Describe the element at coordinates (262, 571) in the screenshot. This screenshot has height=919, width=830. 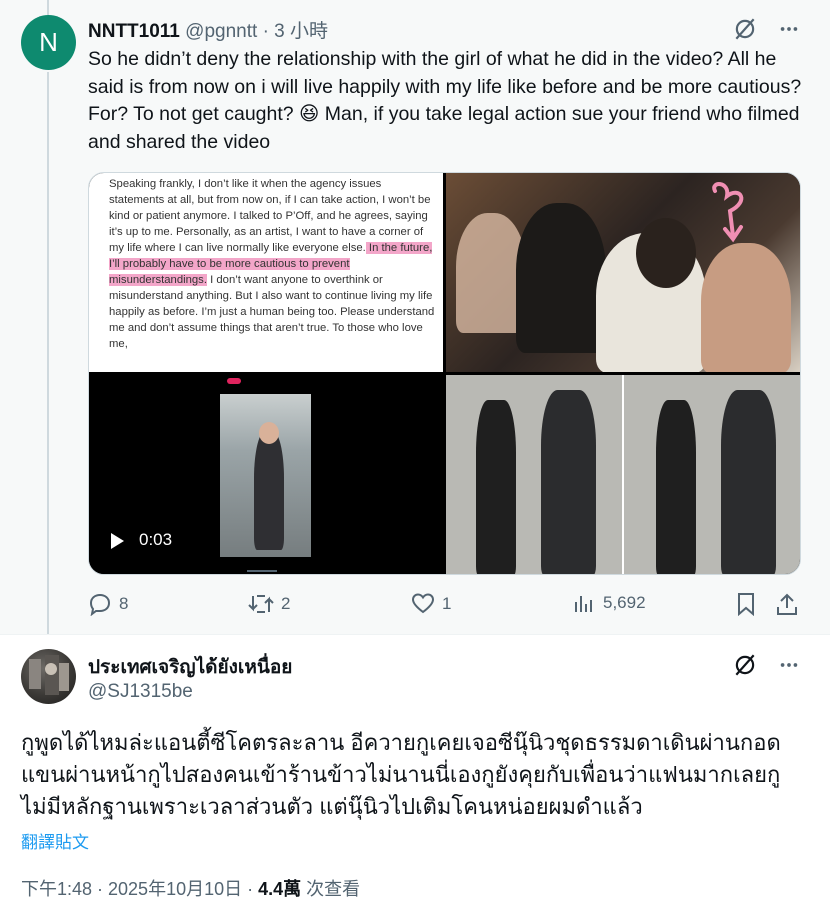
I see `video-progress` at that location.